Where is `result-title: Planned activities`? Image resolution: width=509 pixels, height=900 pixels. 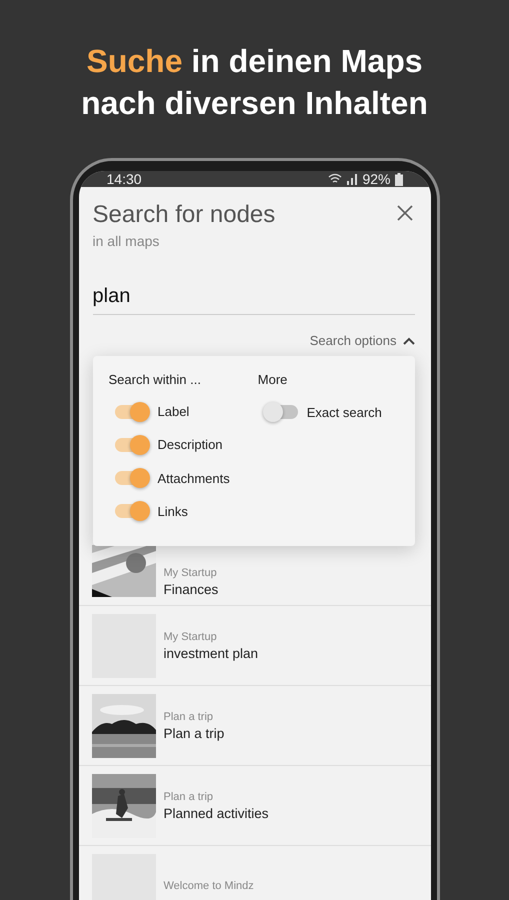
result-title: Planned activities is located at coordinates (216, 813).